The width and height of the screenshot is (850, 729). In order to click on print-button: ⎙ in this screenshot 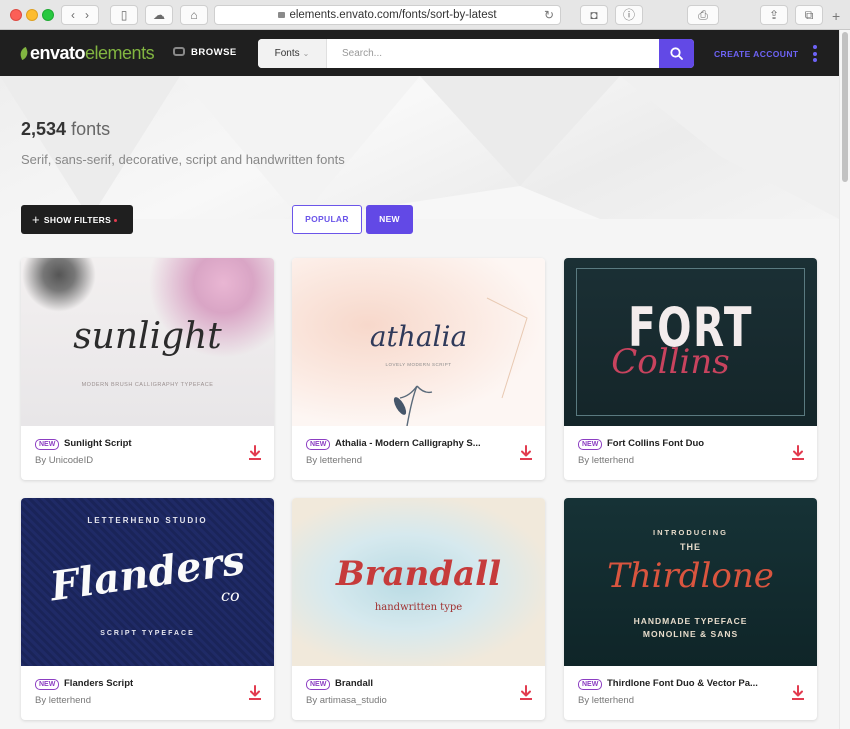, I will do `click(703, 15)`.